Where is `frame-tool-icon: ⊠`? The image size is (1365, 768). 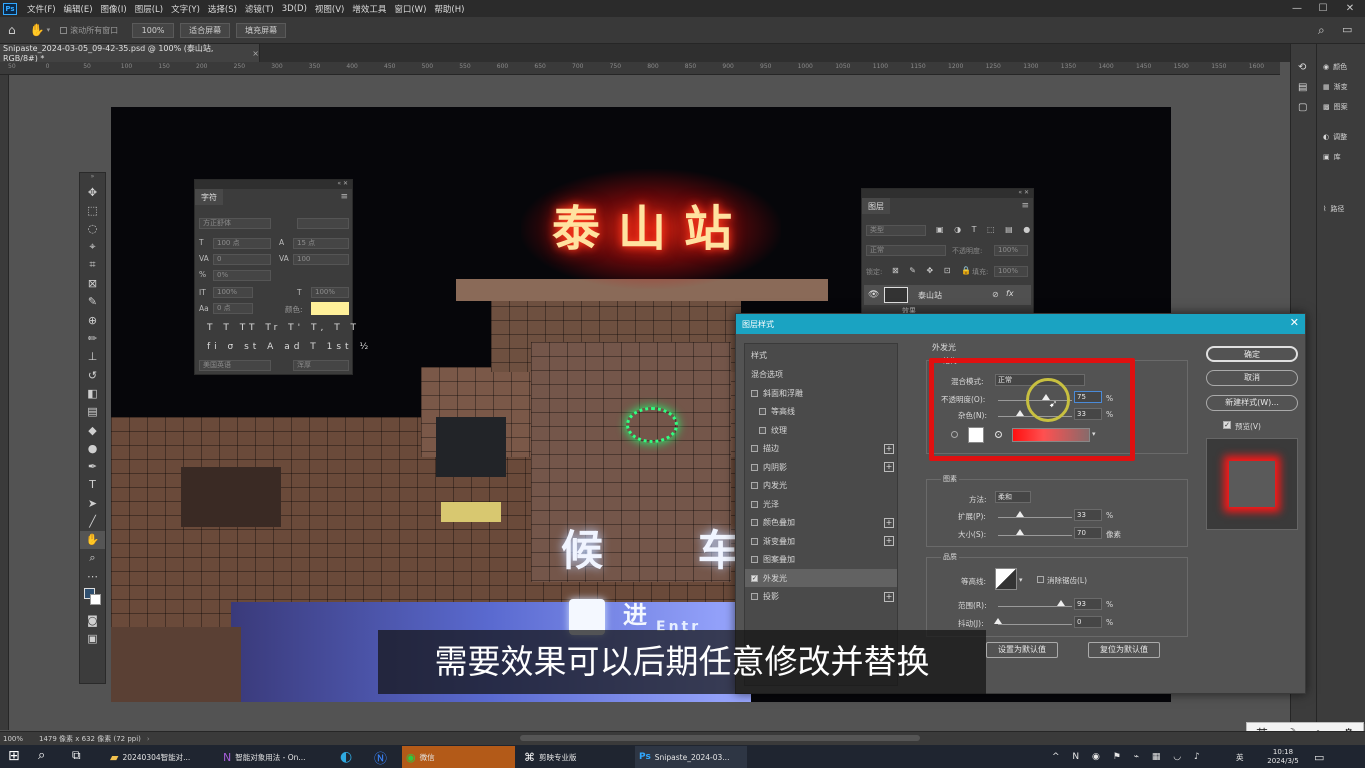
frame-tool-icon: ⊠ is located at coordinates (92, 283).